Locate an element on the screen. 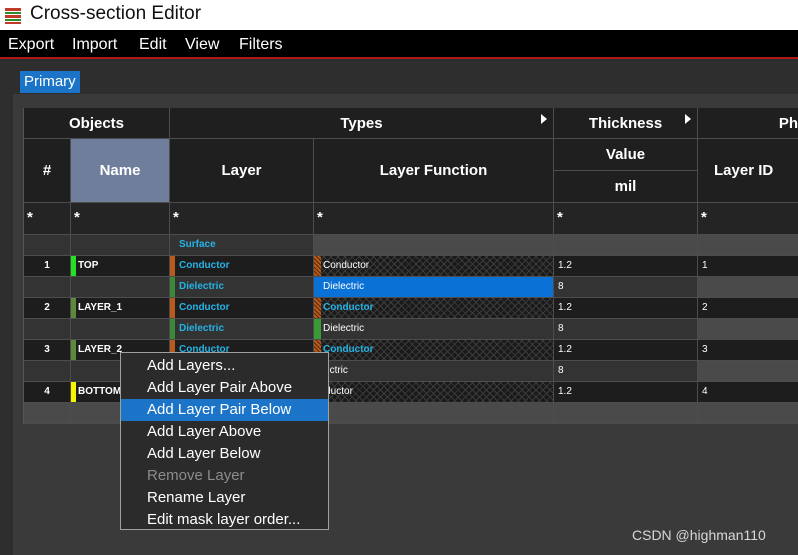 Image resolution: width=798 pixels, height=555 pixels. filter-layer: * is located at coordinates (242, 219).